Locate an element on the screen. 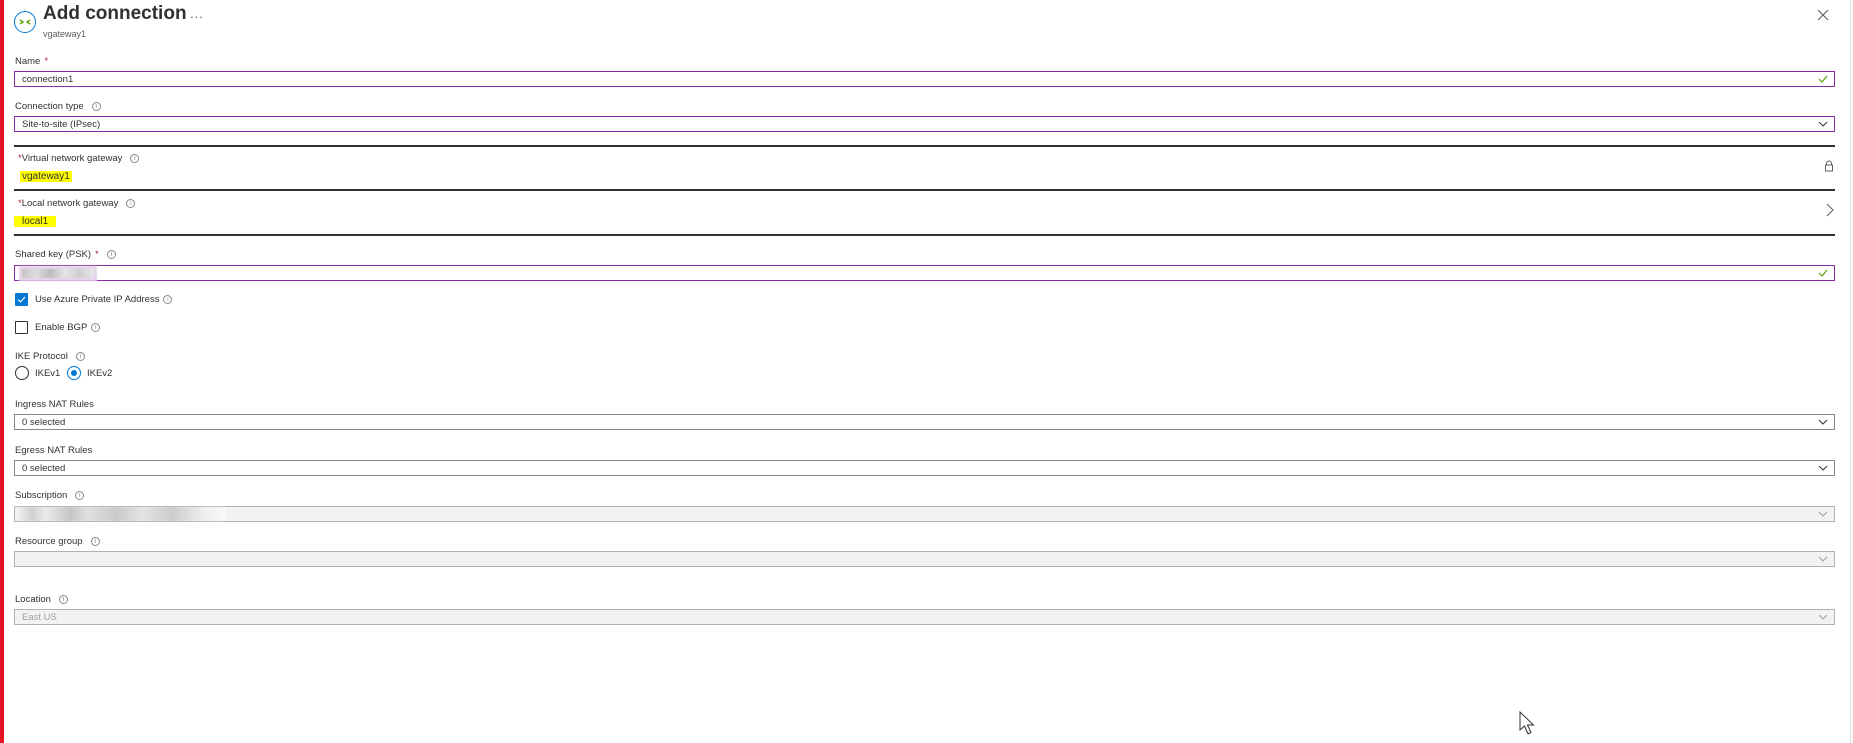 This screenshot has height=743, width=1853. connection-type-select: Site-to-site (IPsec) is located at coordinates (924, 124).